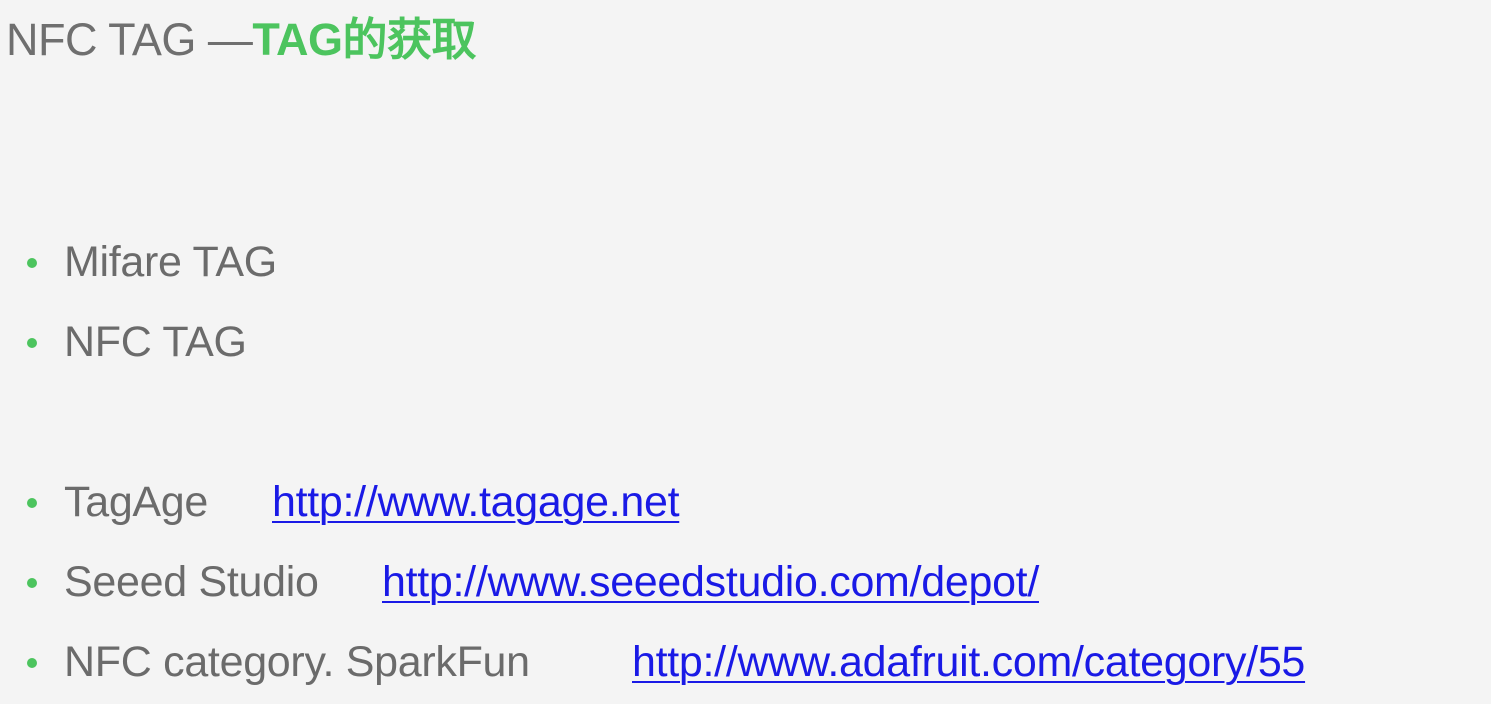 The height and width of the screenshot is (704, 1491). What do you see at coordinates (297, 662) in the screenshot?
I see `bullet-text: NFC category. SparkFun` at bounding box center [297, 662].